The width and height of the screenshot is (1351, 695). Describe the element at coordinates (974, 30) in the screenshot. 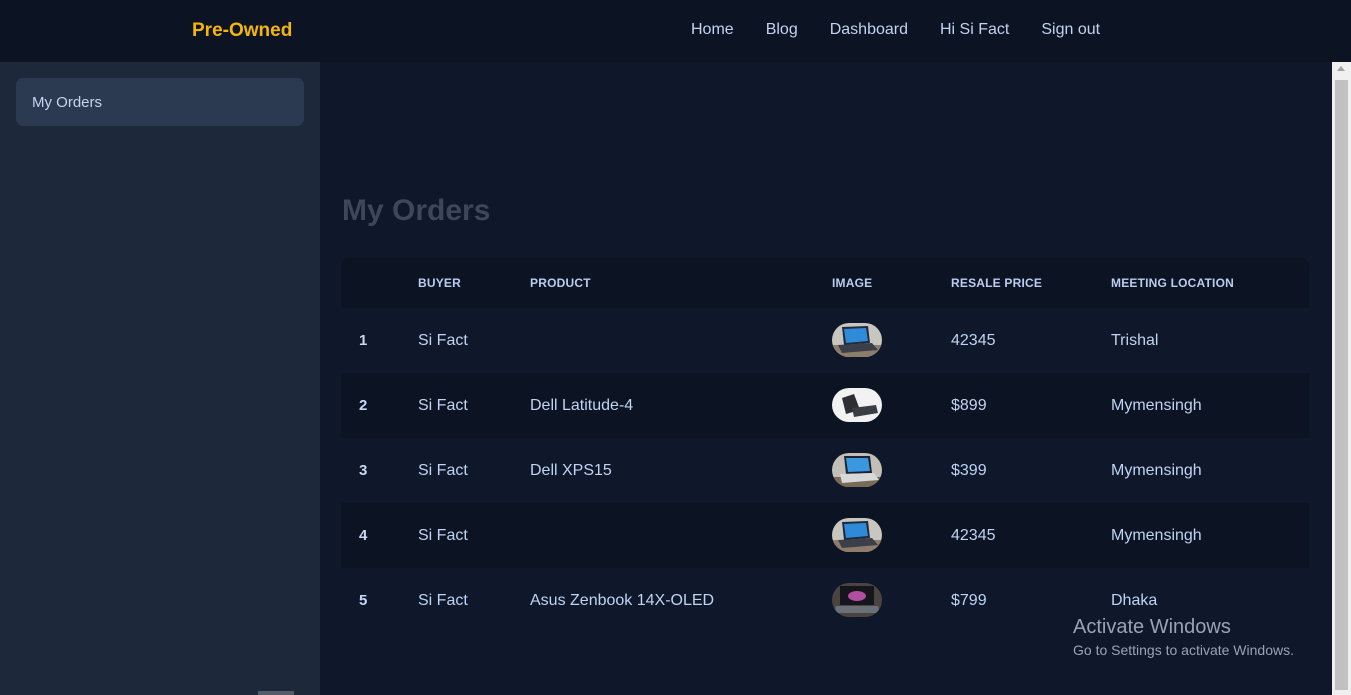

I see `nav-user-greeting: Hi Si Fact` at that location.